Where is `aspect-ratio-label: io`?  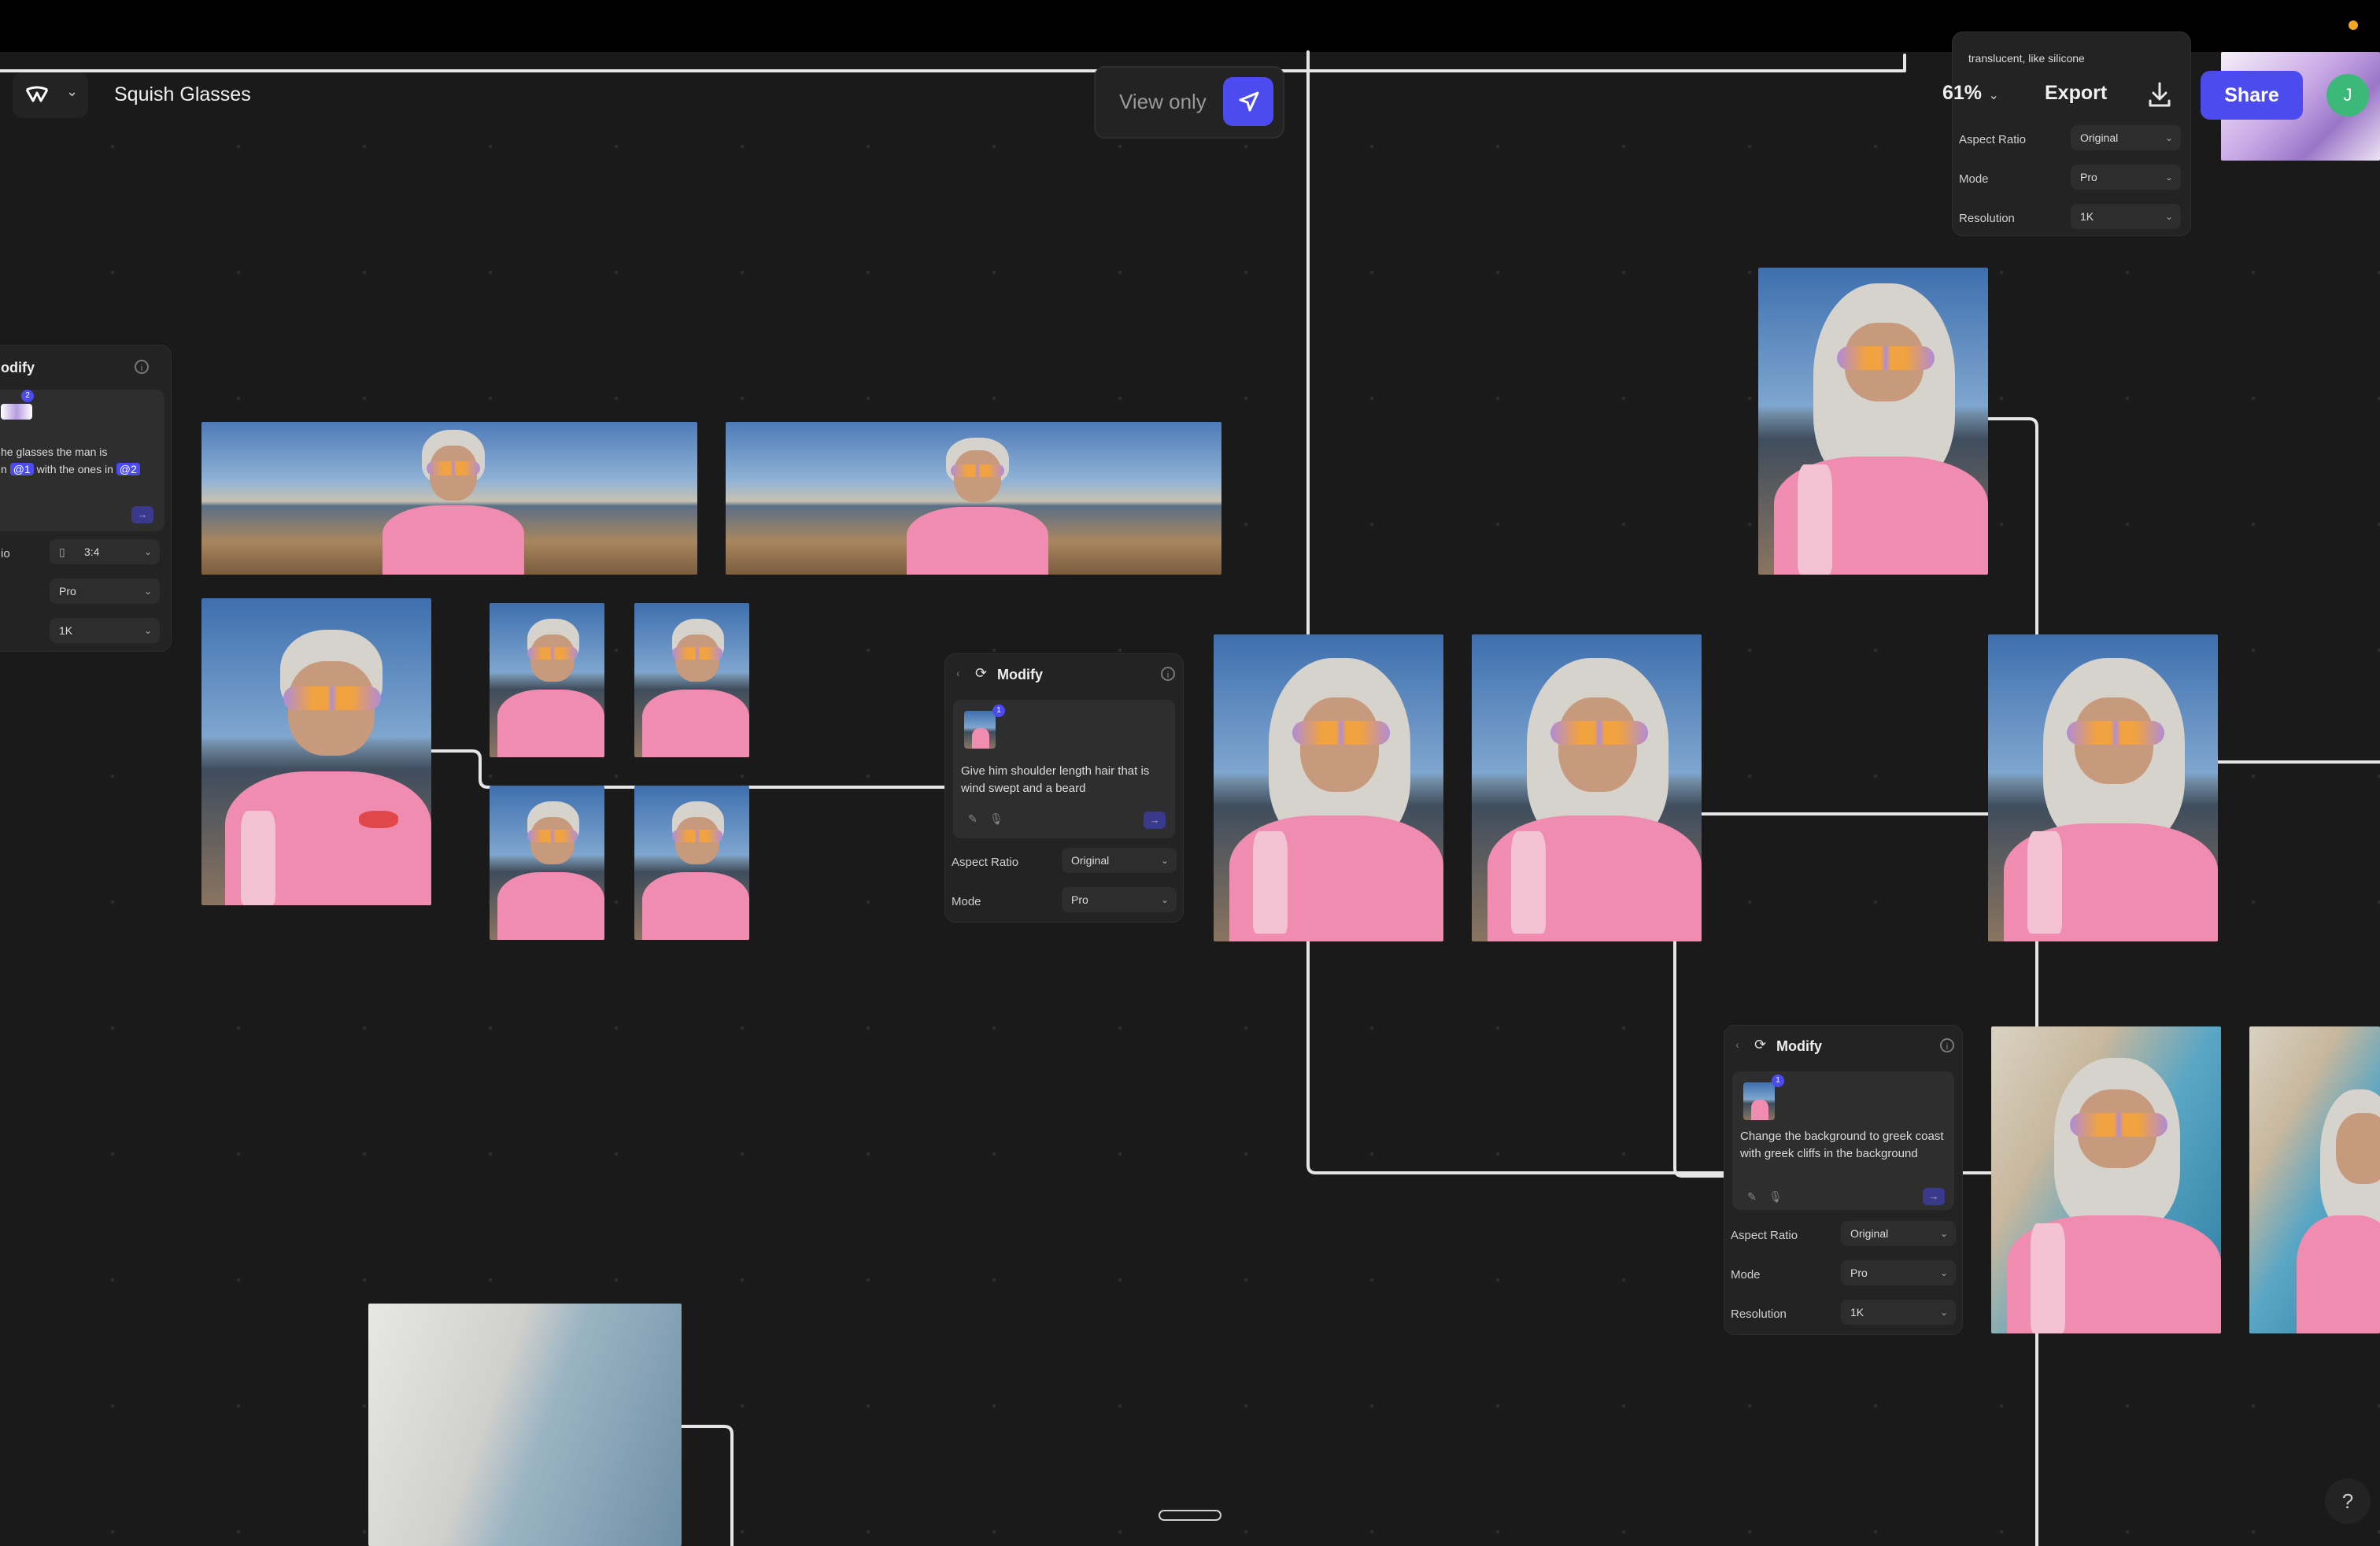 aspect-ratio-label: io is located at coordinates (5, 553).